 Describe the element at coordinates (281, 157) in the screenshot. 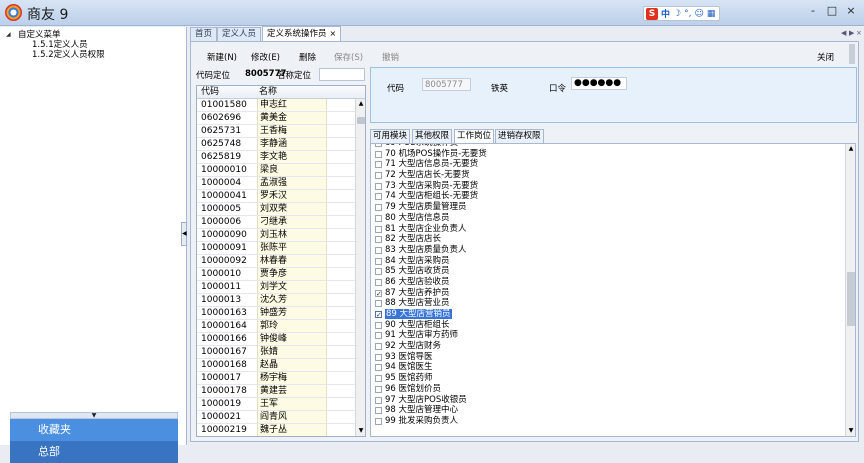

I see `table-row: 0625819 李文艳` at that location.